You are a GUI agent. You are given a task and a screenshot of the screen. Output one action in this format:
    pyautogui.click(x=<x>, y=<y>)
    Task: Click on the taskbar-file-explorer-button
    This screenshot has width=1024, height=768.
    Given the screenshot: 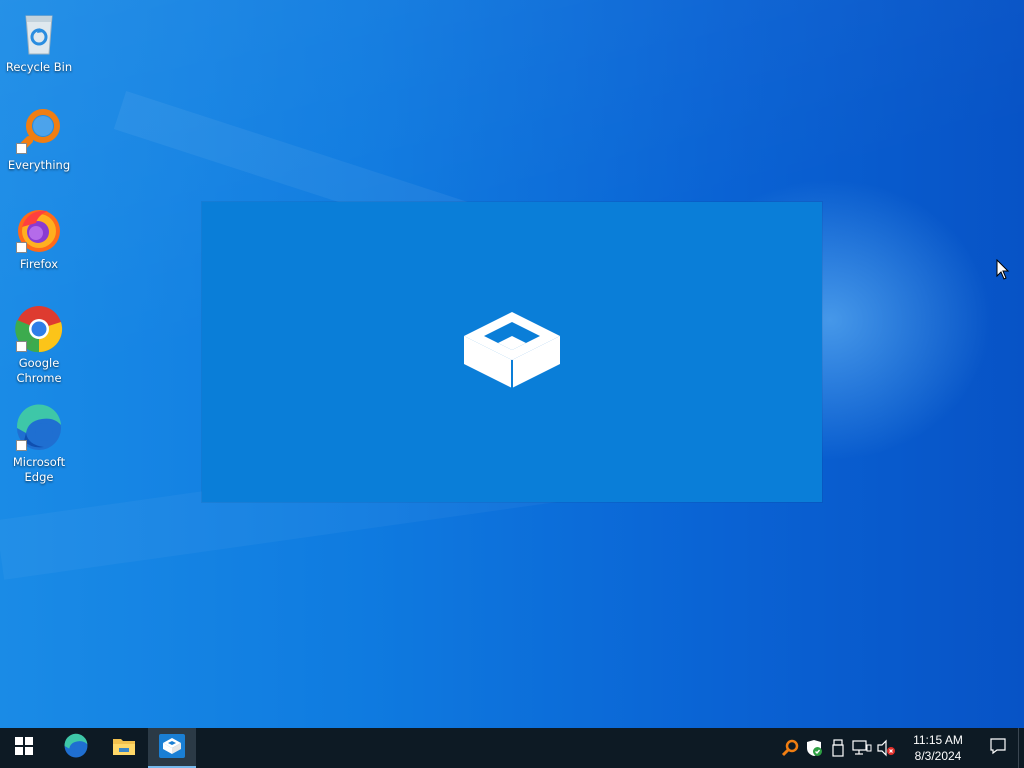 What is the action you would take?
    pyautogui.click(x=124, y=748)
    